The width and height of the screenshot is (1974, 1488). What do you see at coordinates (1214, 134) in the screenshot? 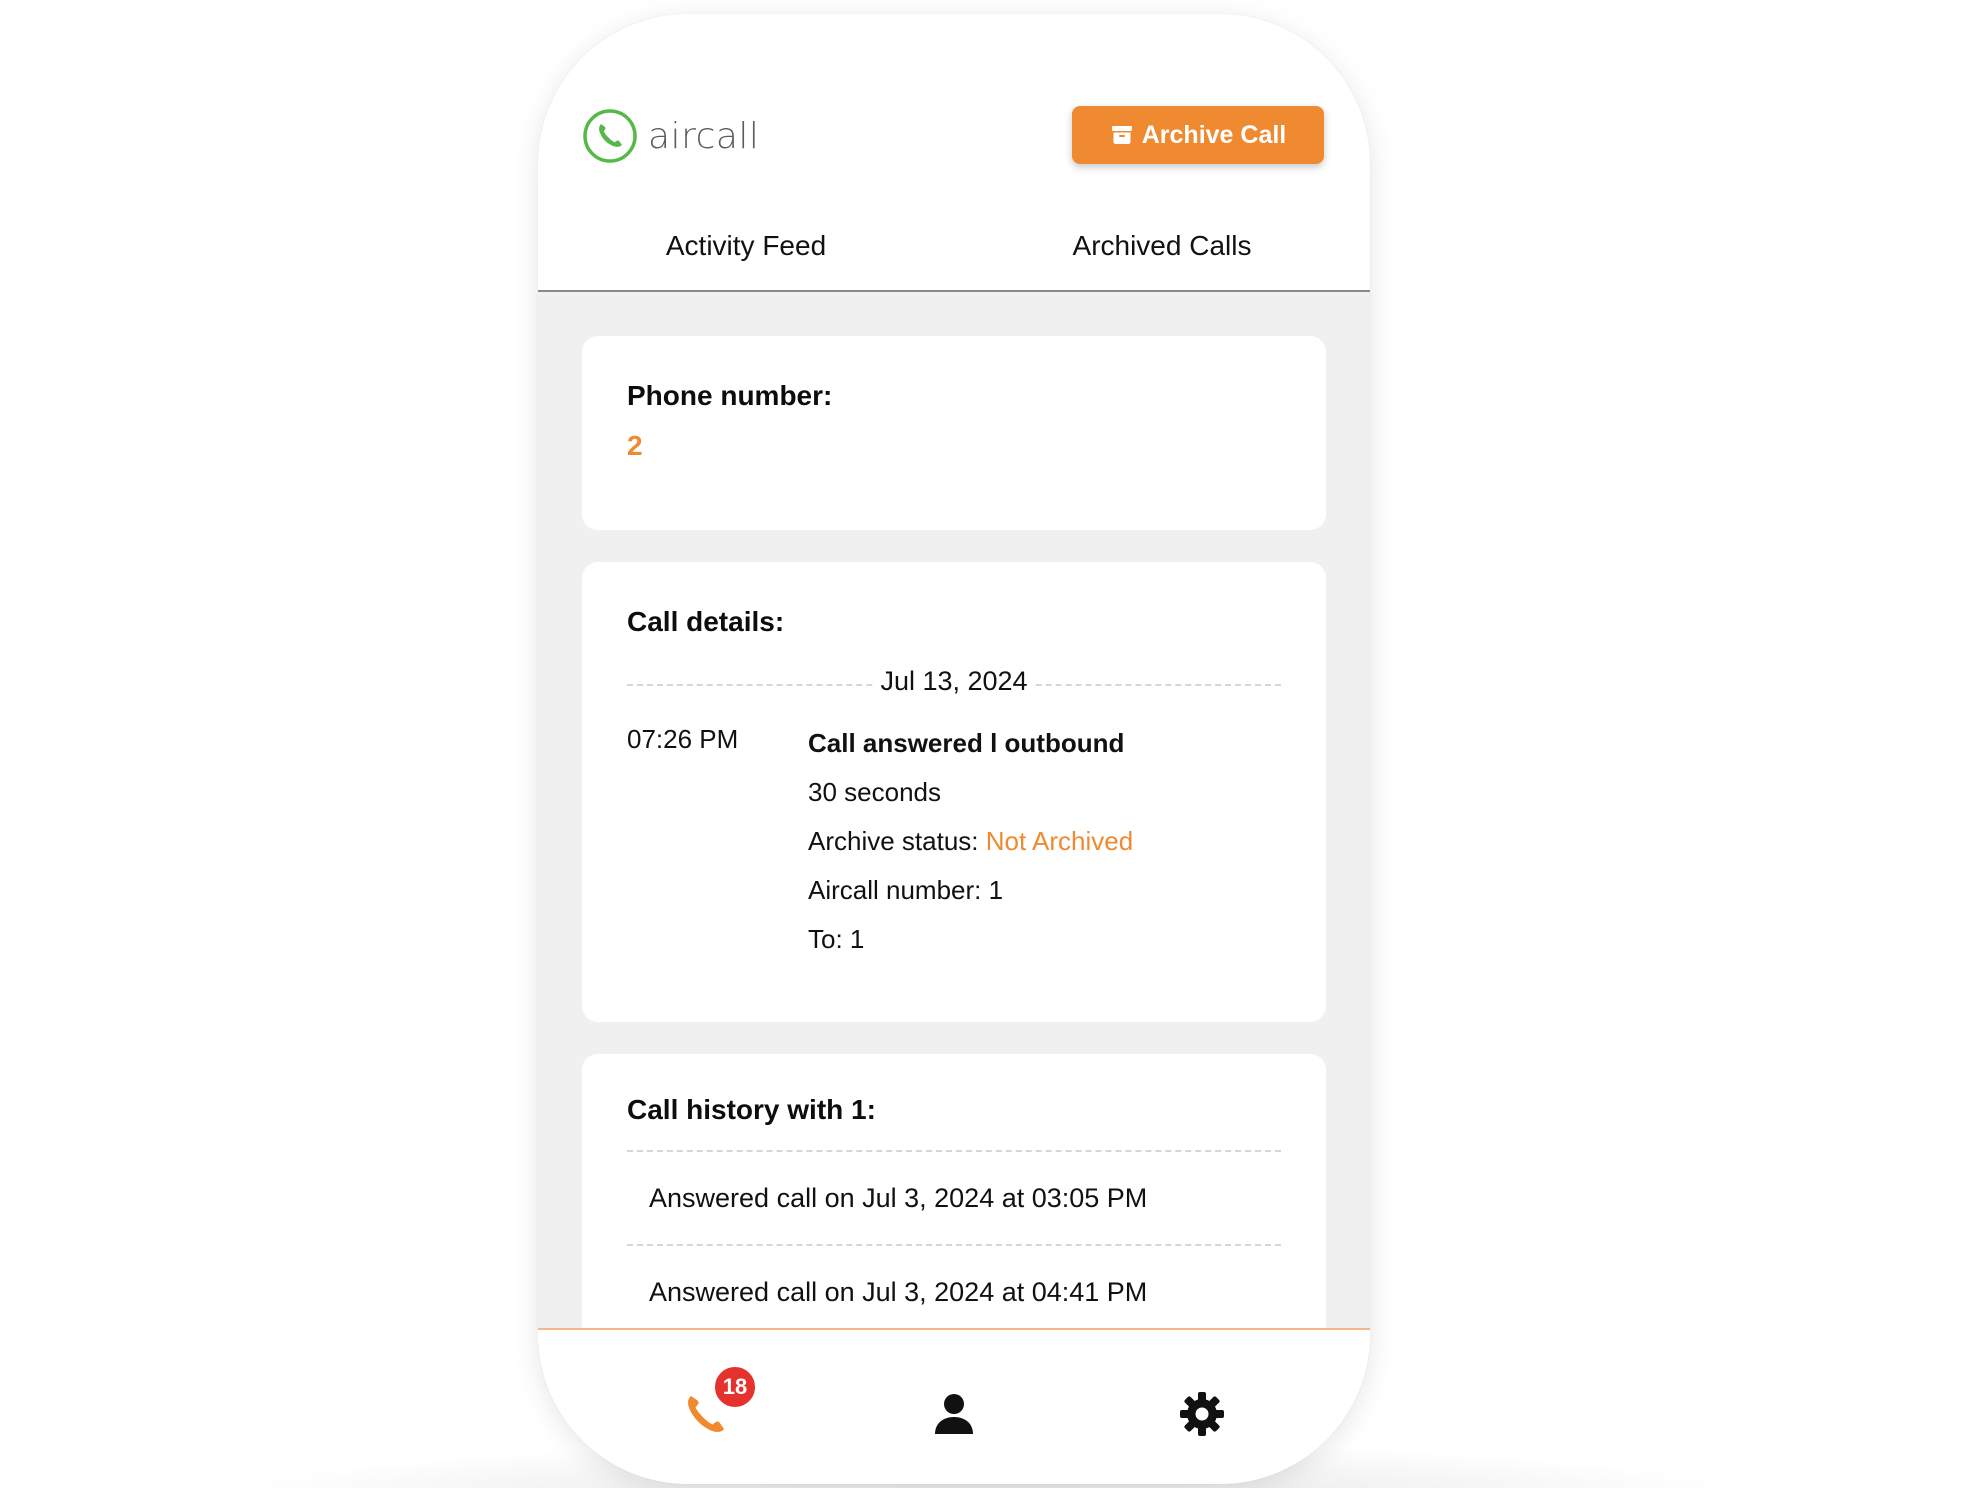
I see `archive-call-label: Archive Call` at bounding box center [1214, 134].